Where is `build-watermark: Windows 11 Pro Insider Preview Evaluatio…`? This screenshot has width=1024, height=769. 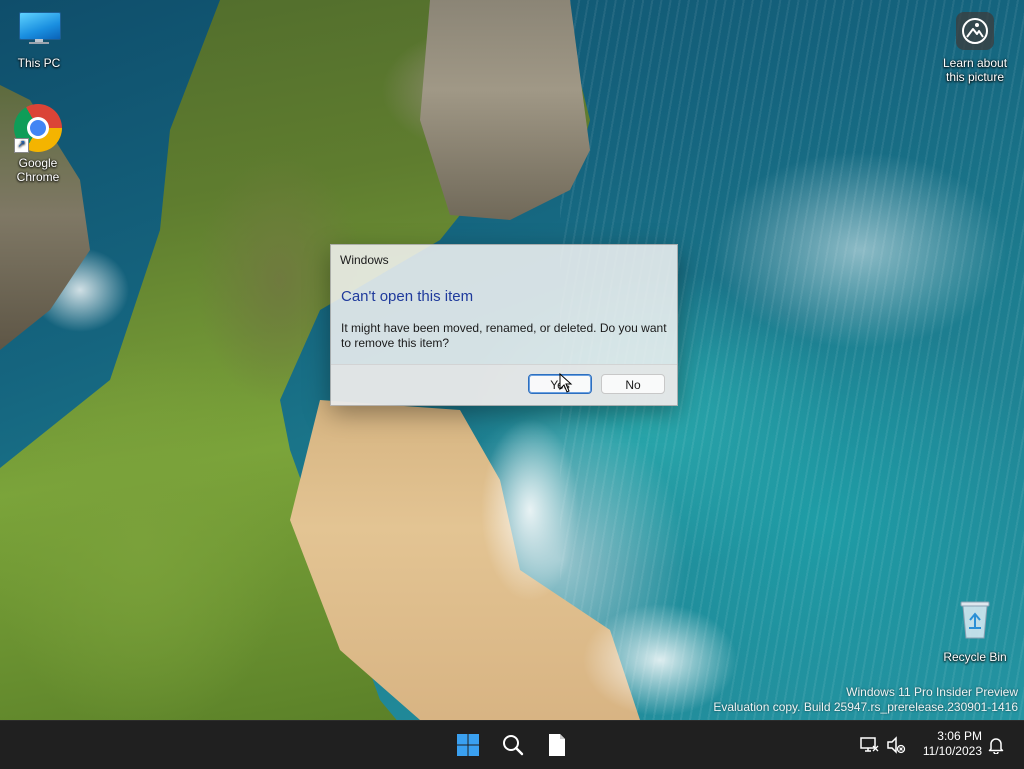 build-watermark: Windows 11 Pro Insider Preview Evaluatio… is located at coordinates (865, 700).